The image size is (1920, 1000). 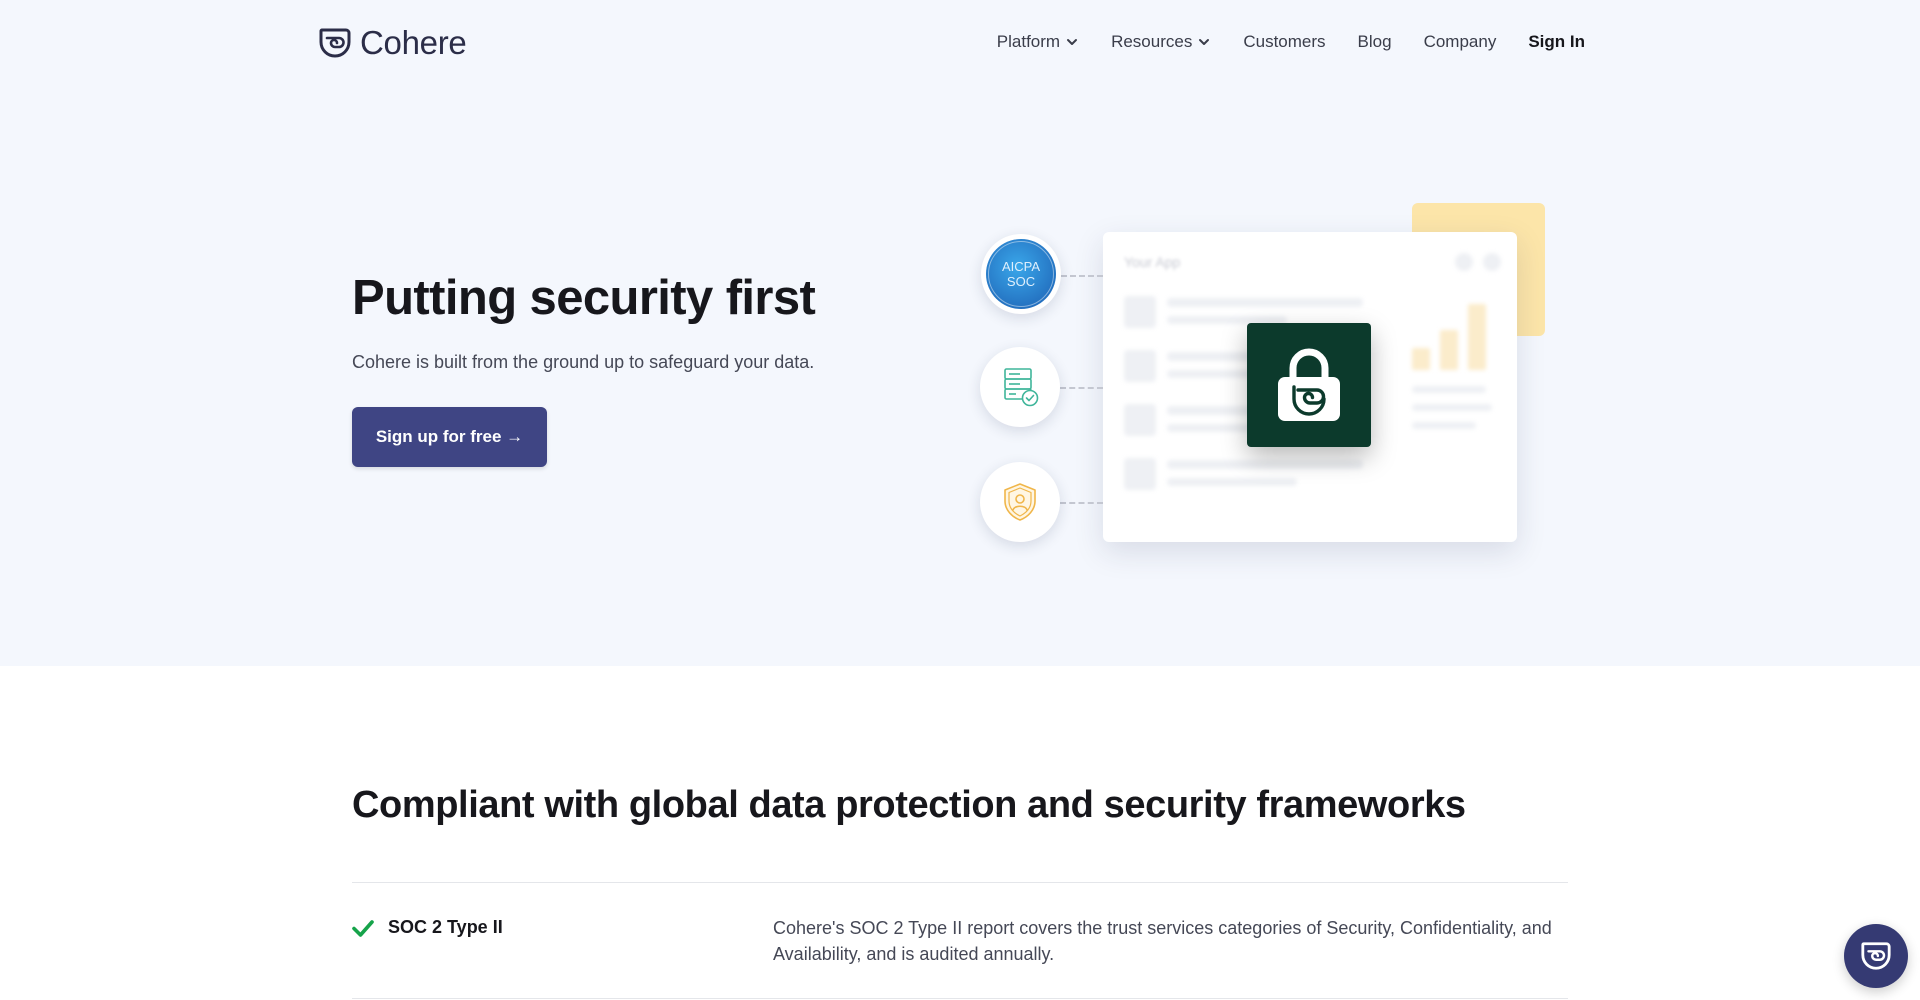 What do you see at coordinates (445, 927) in the screenshot?
I see `framework-name: SOC 2 Type II` at bounding box center [445, 927].